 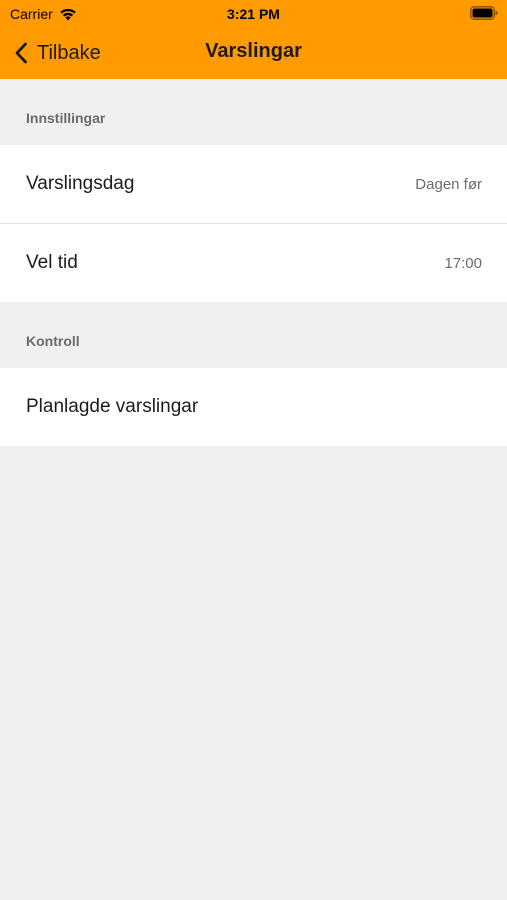 I want to click on status-bar: Carrier 3:21 PM, so click(x=253, y=14).